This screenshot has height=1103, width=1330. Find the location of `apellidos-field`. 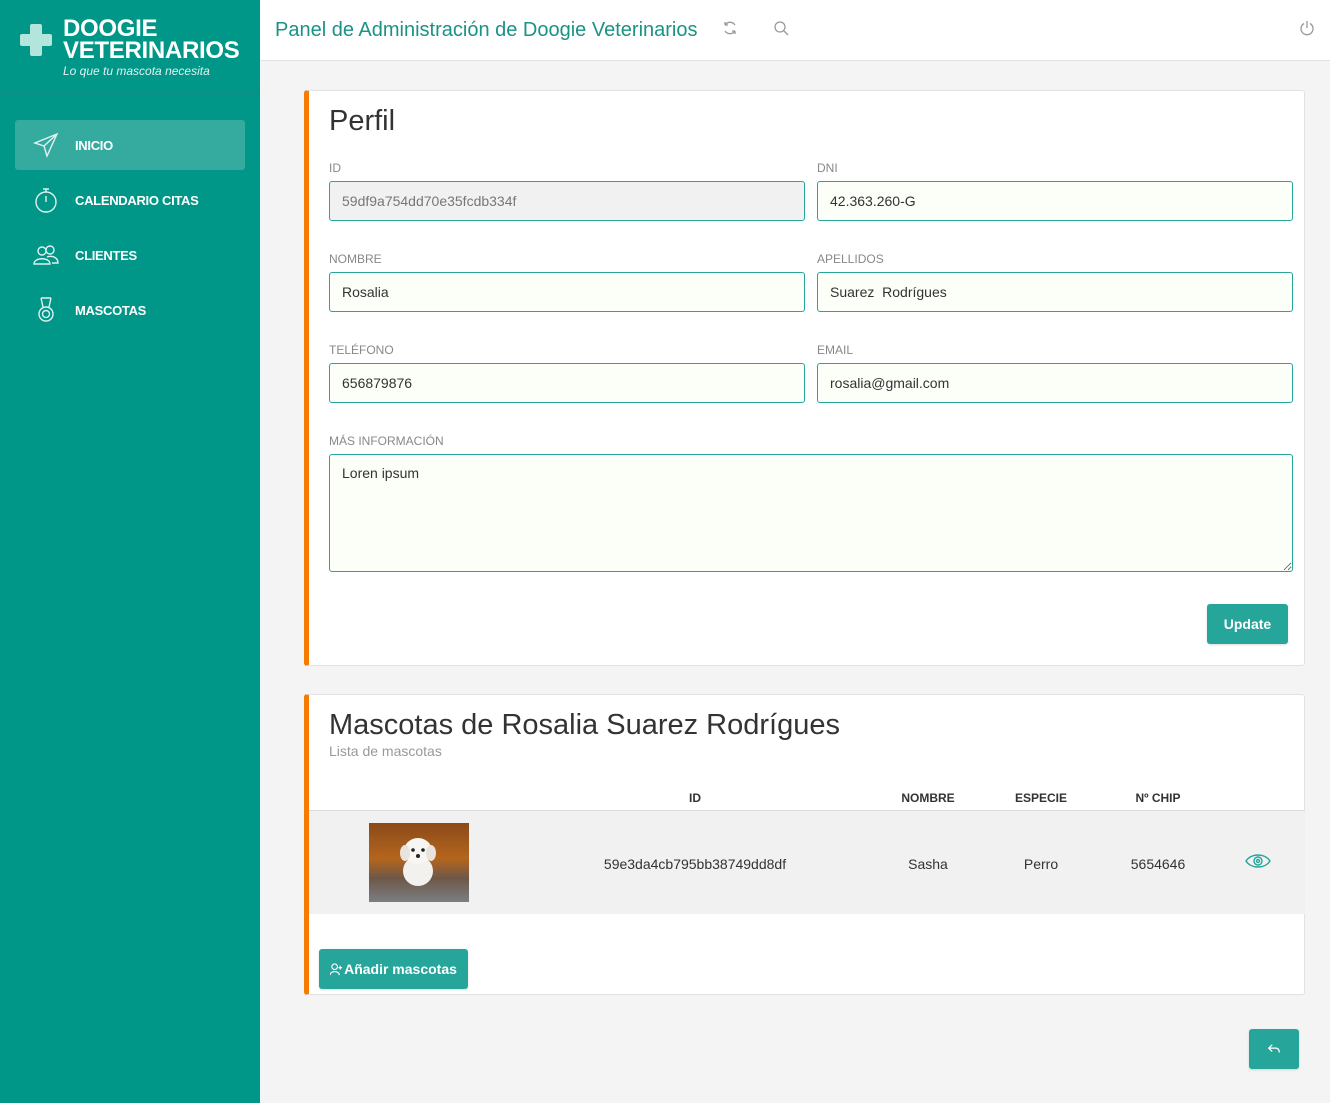

apellidos-field is located at coordinates (1055, 292).